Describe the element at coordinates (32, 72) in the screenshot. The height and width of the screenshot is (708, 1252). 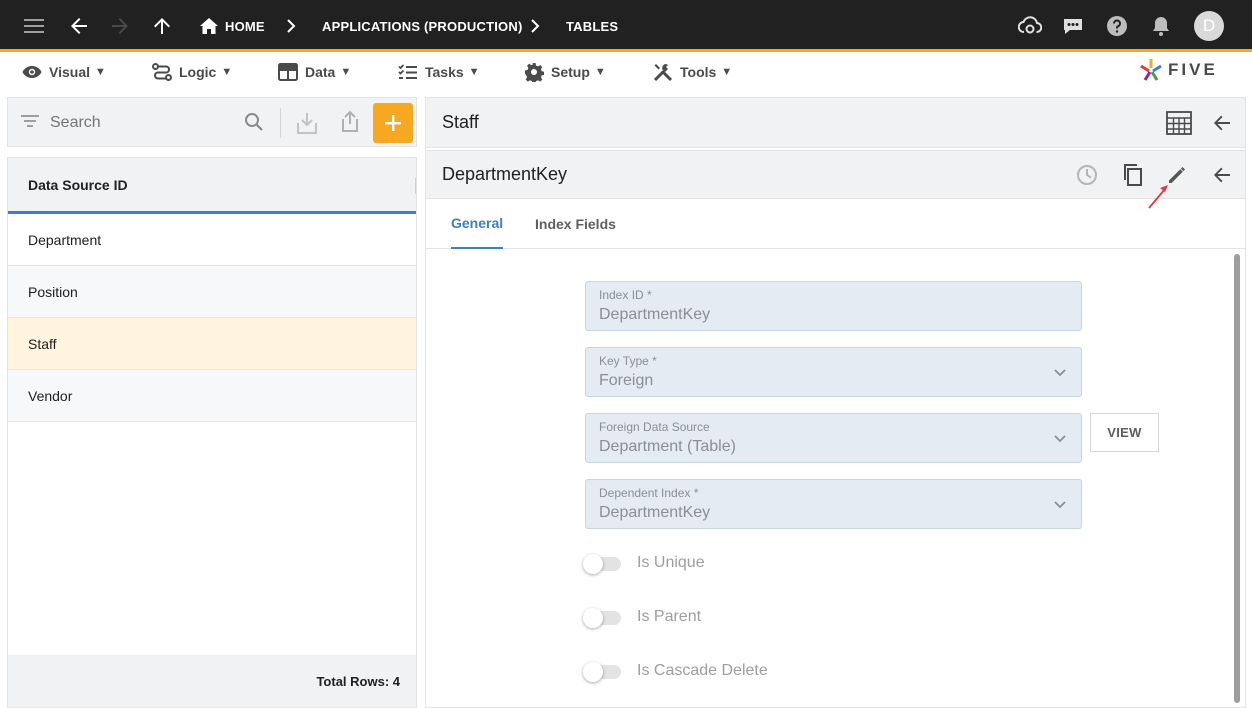
I see `eye-icon` at that location.